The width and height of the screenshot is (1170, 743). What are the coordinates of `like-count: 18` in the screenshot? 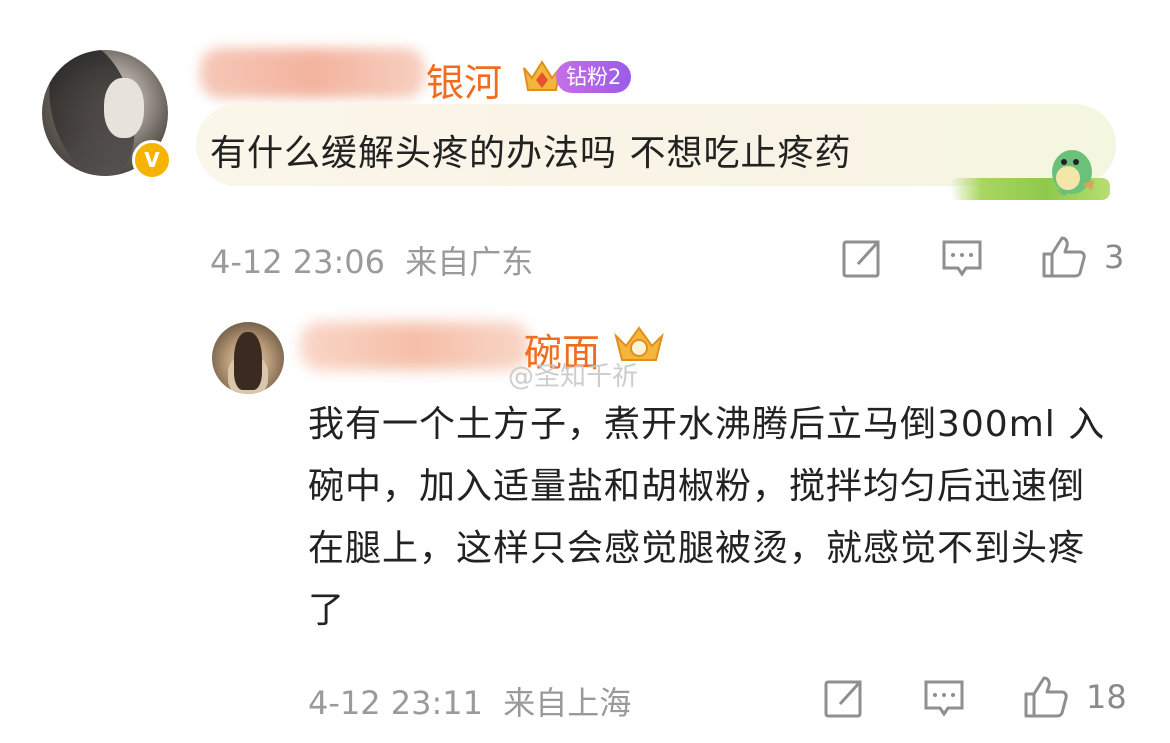 It's located at (1106, 697).